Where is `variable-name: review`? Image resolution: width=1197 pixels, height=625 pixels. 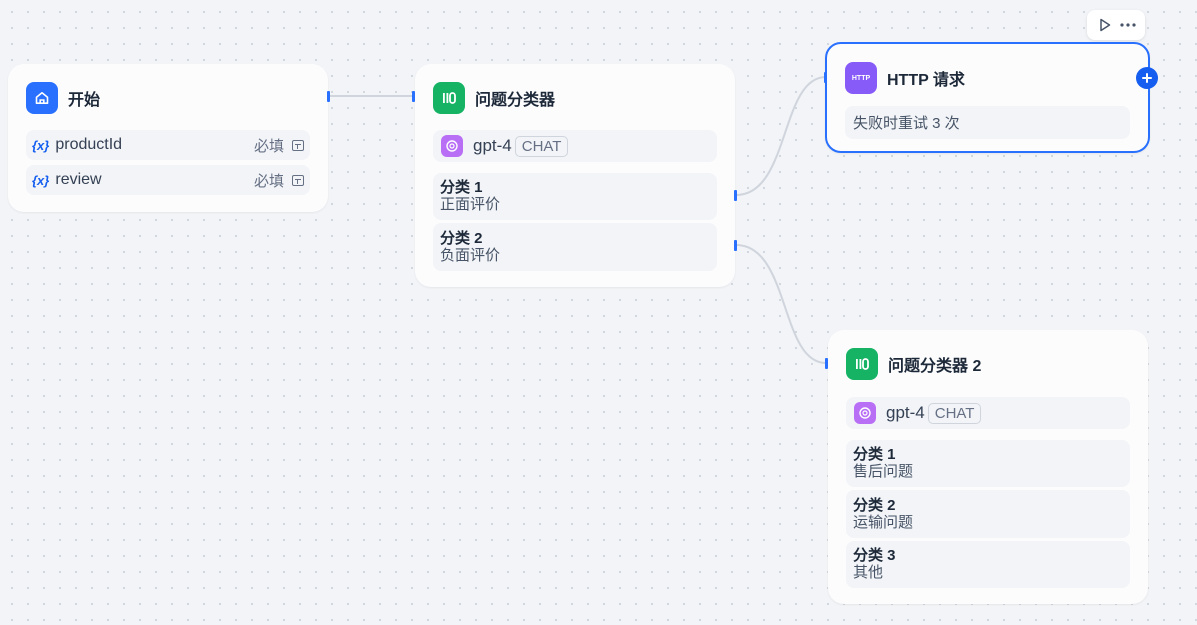
variable-name: review is located at coordinates (78, 179).